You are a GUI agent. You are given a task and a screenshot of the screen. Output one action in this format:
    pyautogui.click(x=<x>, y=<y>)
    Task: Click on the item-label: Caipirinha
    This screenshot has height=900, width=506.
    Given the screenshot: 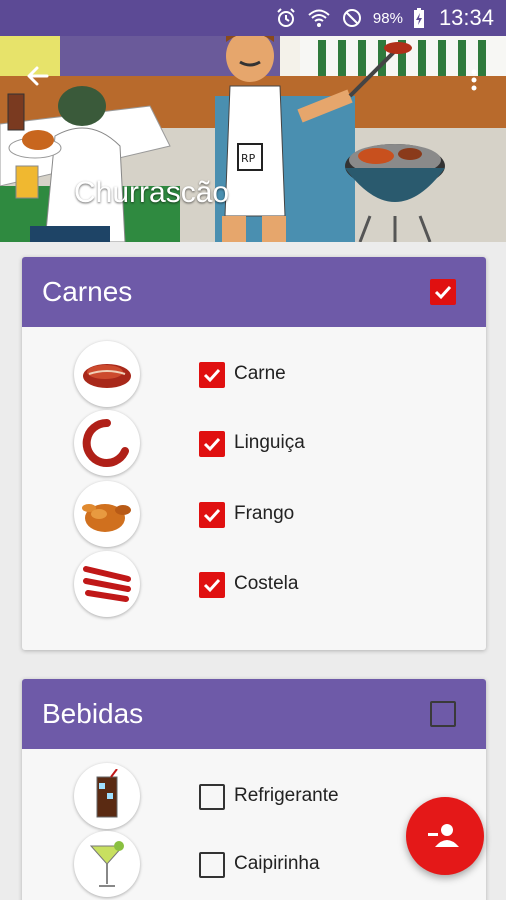 What is the action you would take?
    pyautogui.click(x=277, y=863)
    